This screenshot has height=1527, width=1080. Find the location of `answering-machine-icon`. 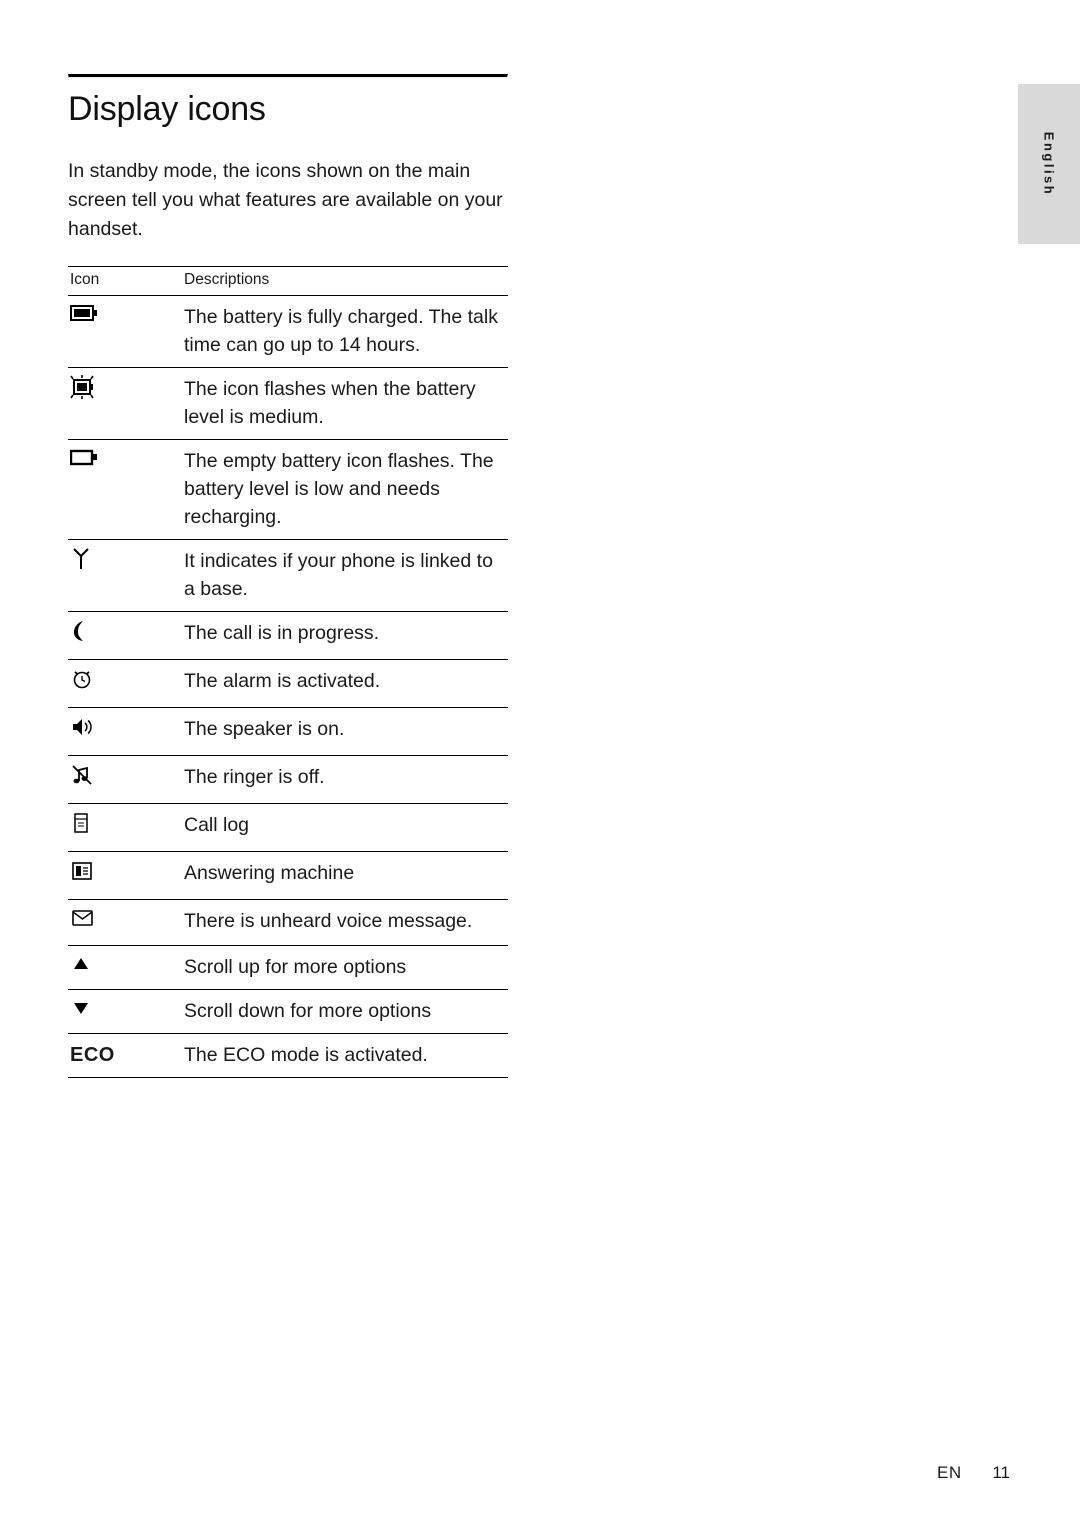

answering-machine-icon is located at coordinates (125, 875).